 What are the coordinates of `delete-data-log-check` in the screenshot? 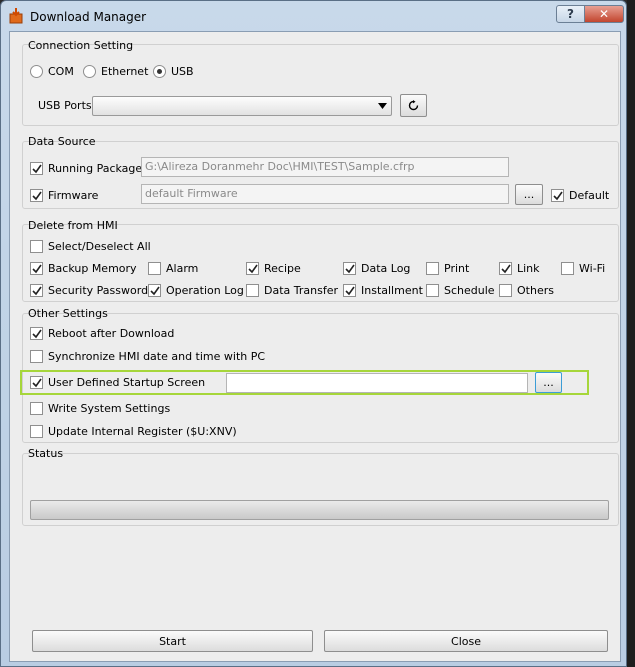 It's located at (349, 268).